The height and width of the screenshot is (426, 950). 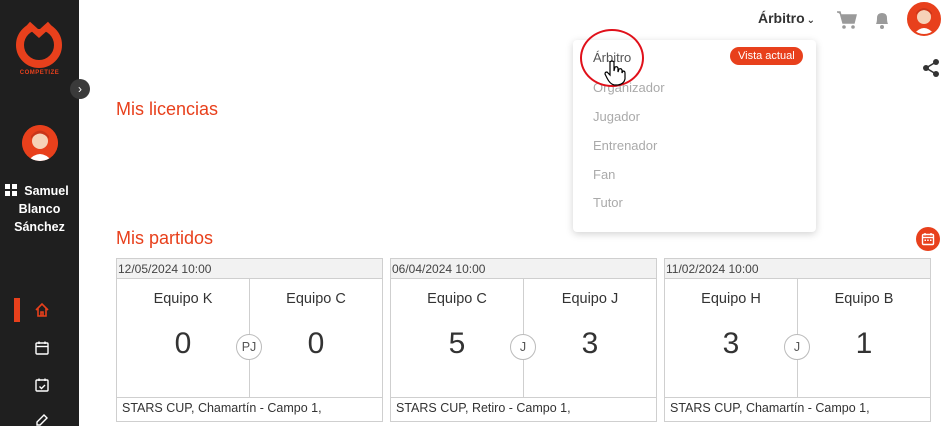 I want to click on user-name-line3: Sánchez, so click(x=39, y=227).